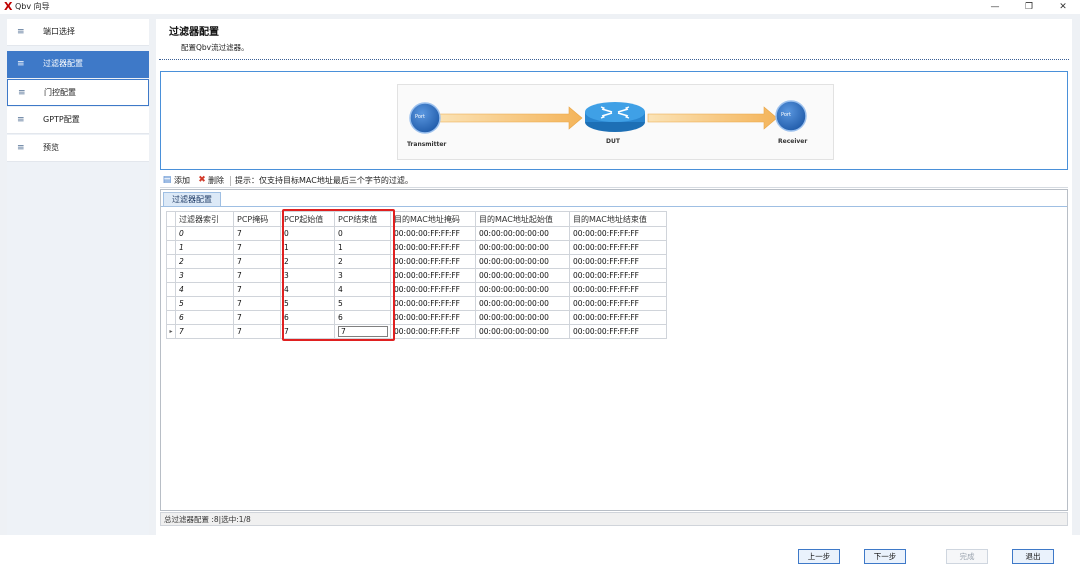 The height and width of the screenshot is (569, 1080). Describe the element at coordinates (819, 556) in the screenshot. I see `prev-button: 上一步` at that location.